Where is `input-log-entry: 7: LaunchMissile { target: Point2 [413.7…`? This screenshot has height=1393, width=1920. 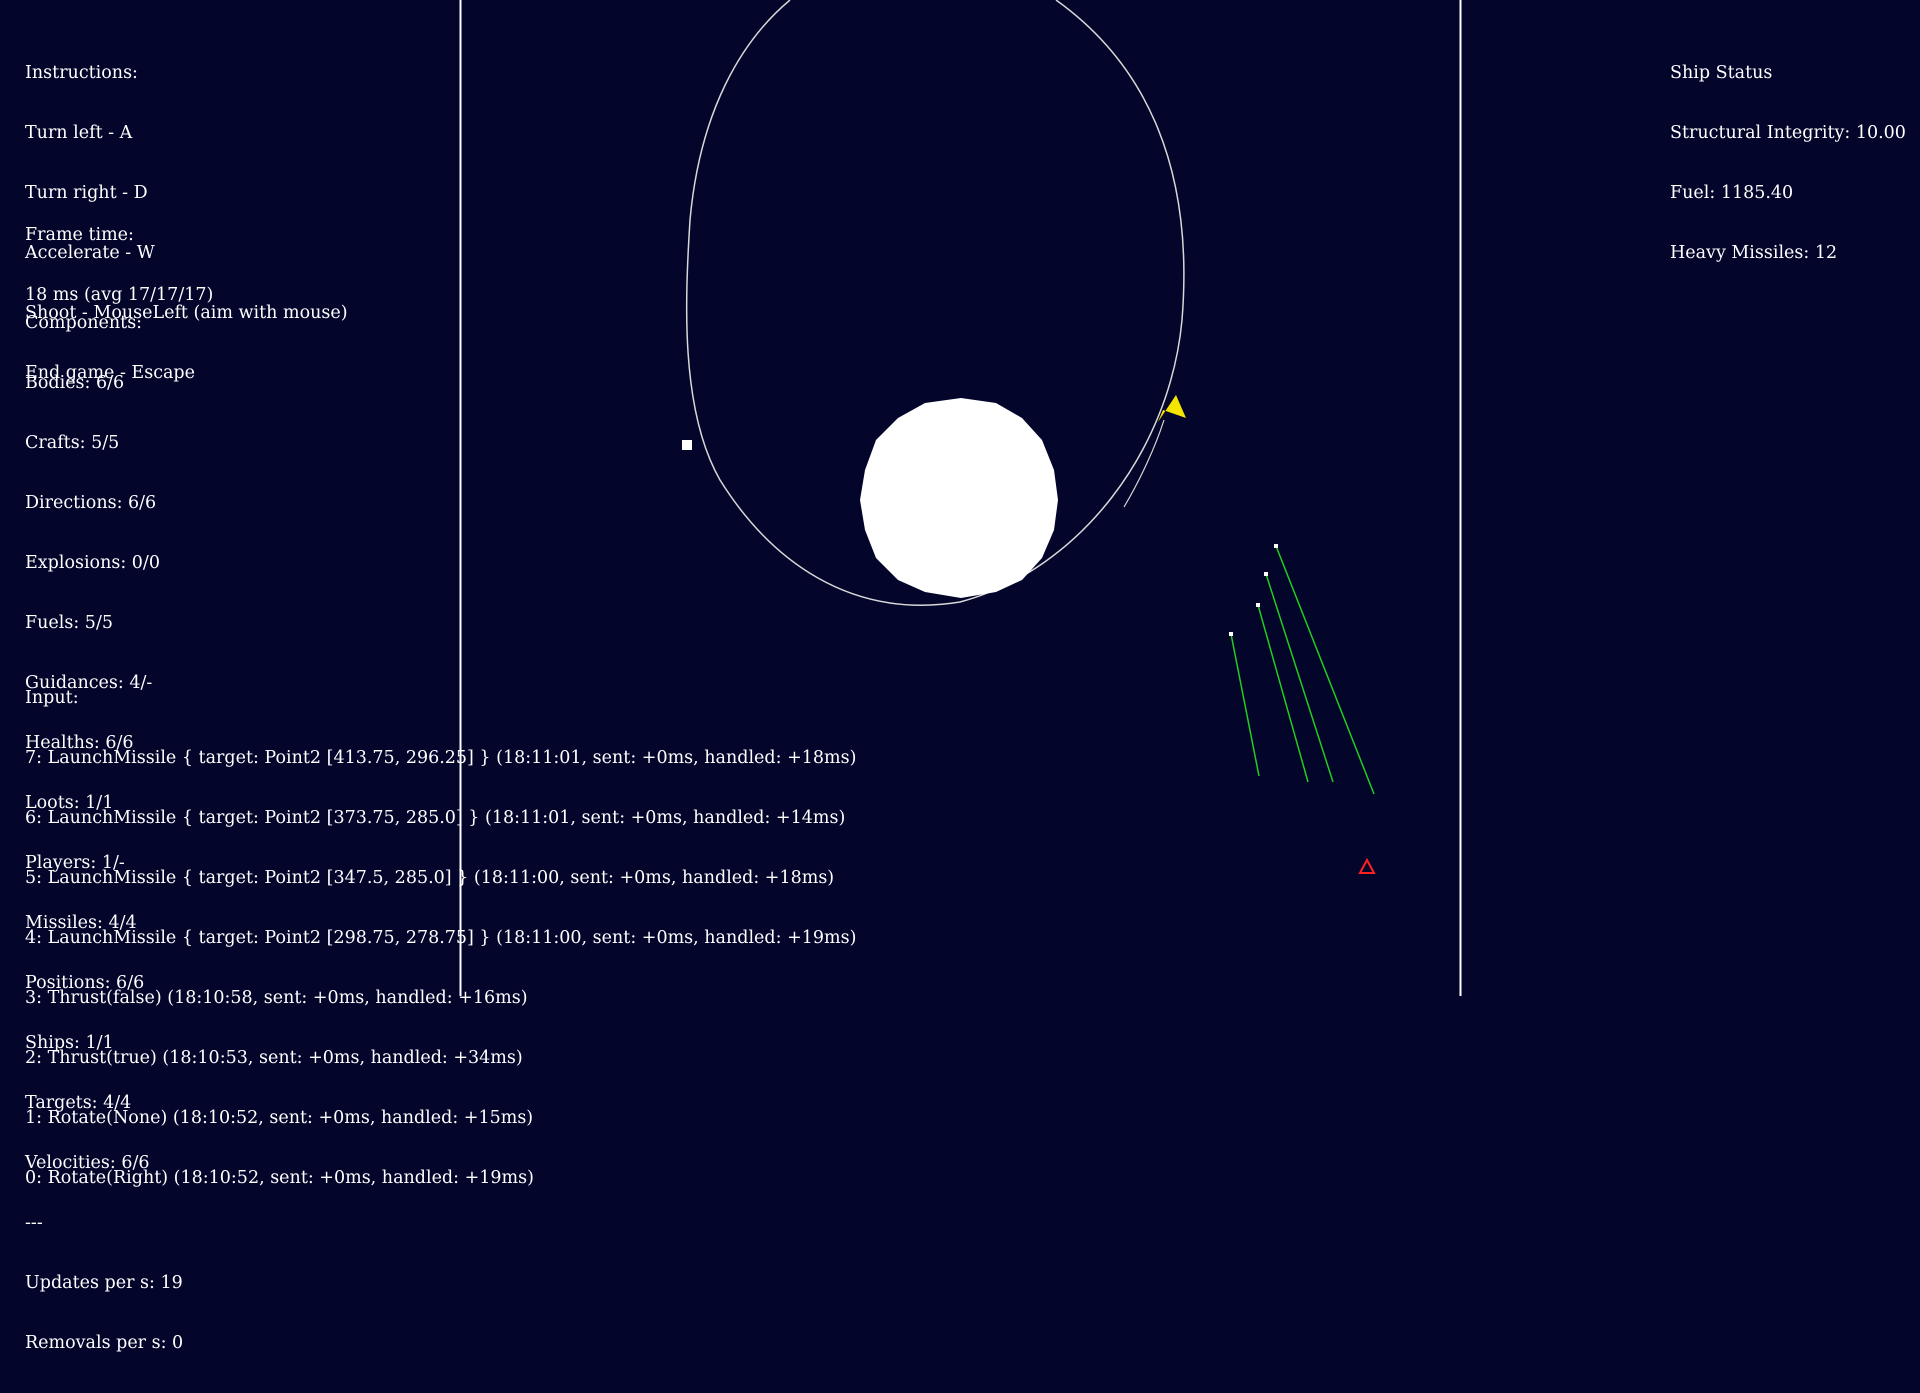
input-log-entry: 7: LaunchMissile { target: Point2 [413.7… is located at coordinates (441, 758).